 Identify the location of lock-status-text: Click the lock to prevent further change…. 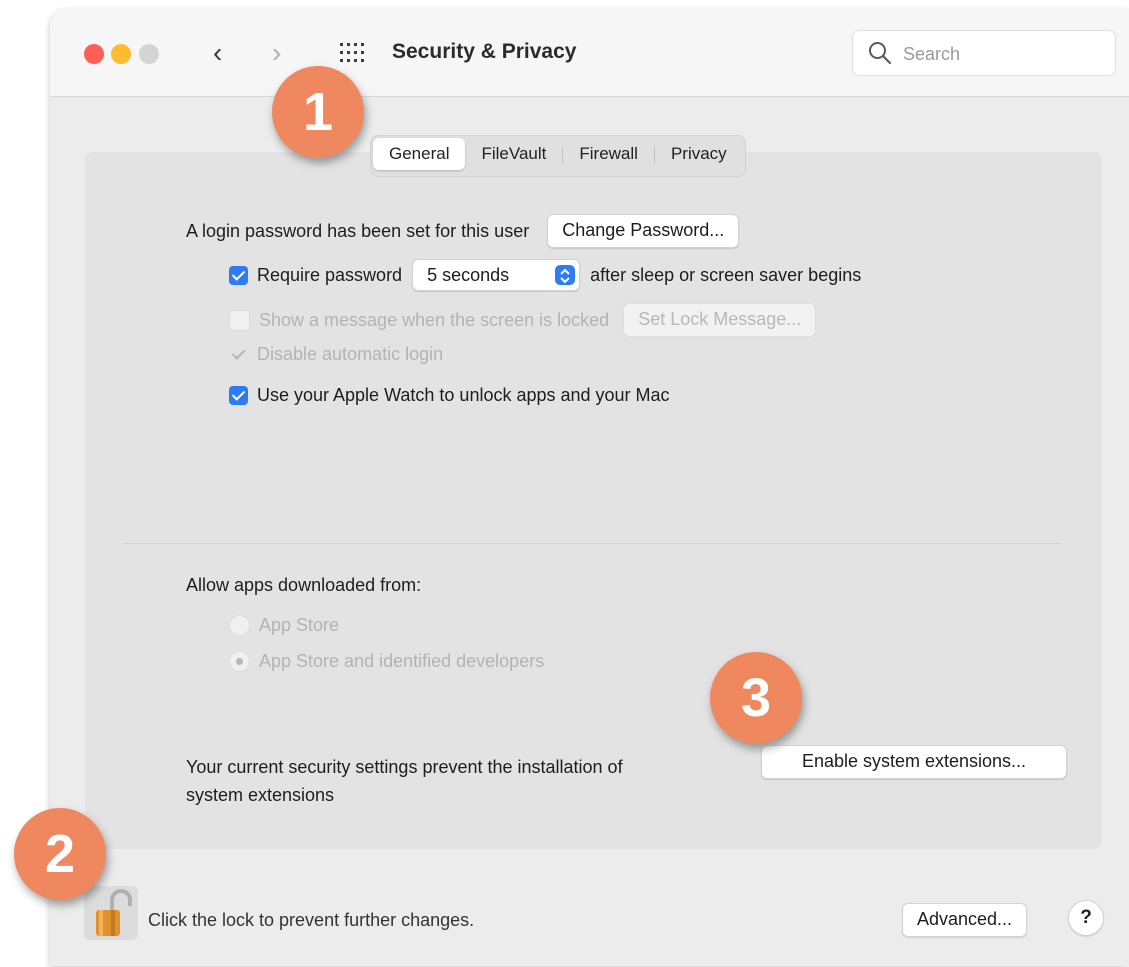
(311, 920).